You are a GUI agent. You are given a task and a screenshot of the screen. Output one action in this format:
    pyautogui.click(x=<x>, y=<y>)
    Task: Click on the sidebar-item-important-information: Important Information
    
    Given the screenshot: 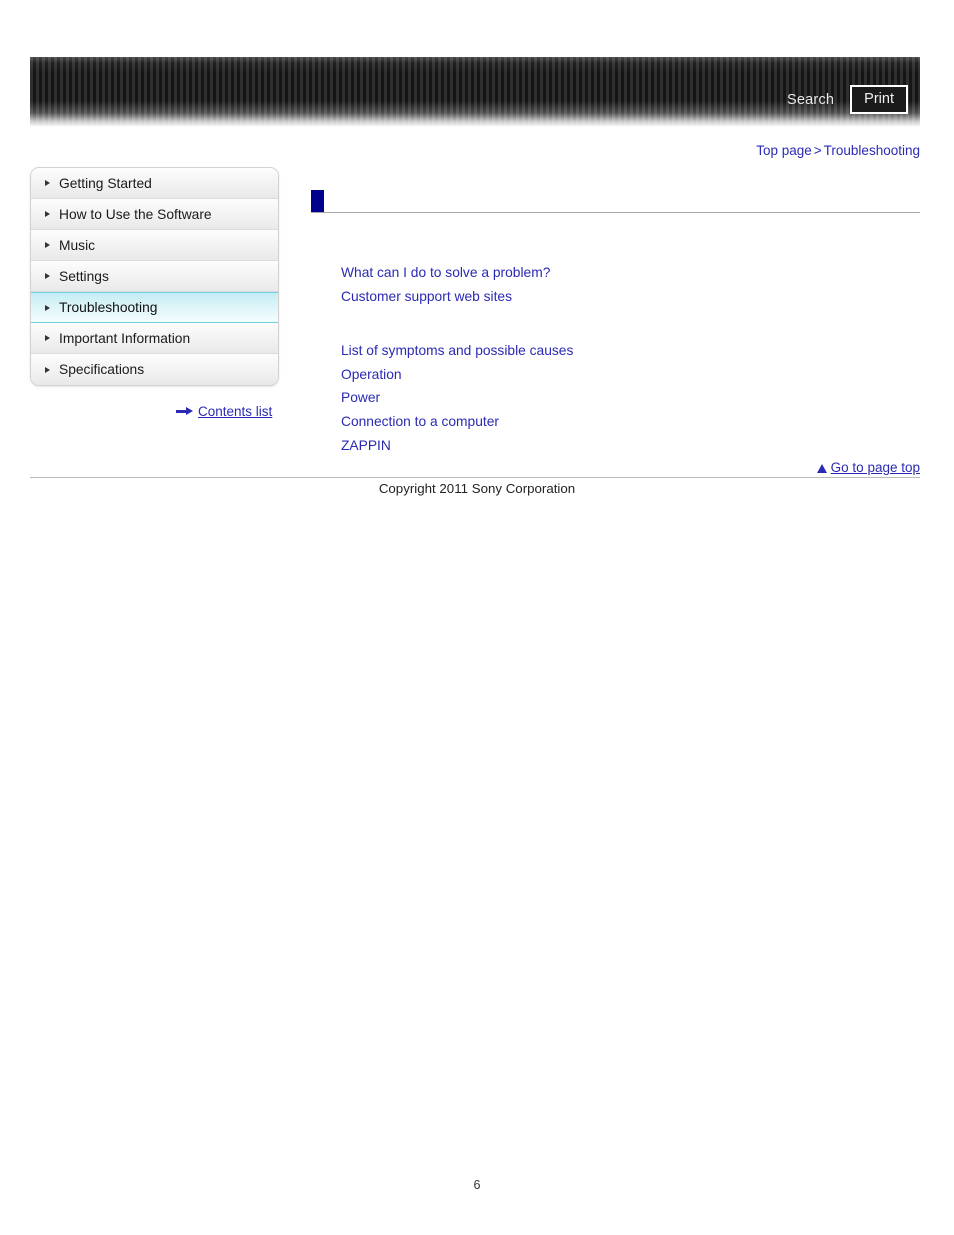 What is the action you would take?
    pyautogui.click(x=154, y=338)
    